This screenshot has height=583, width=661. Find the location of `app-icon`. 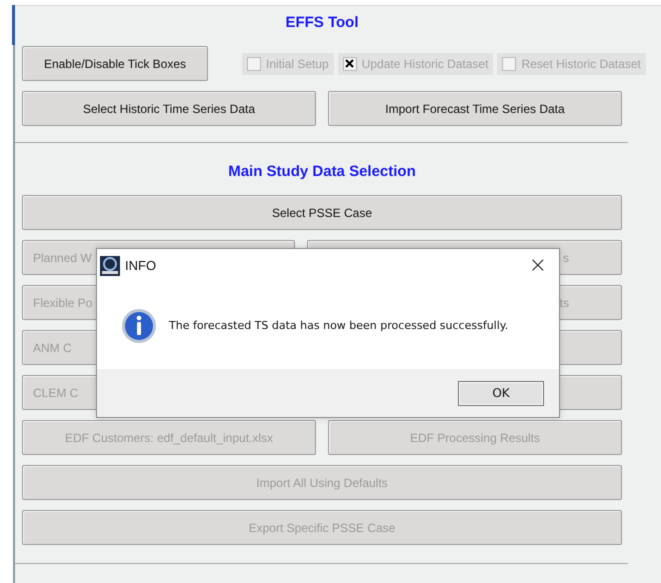

app-icon is located at coordinates (110, 266).